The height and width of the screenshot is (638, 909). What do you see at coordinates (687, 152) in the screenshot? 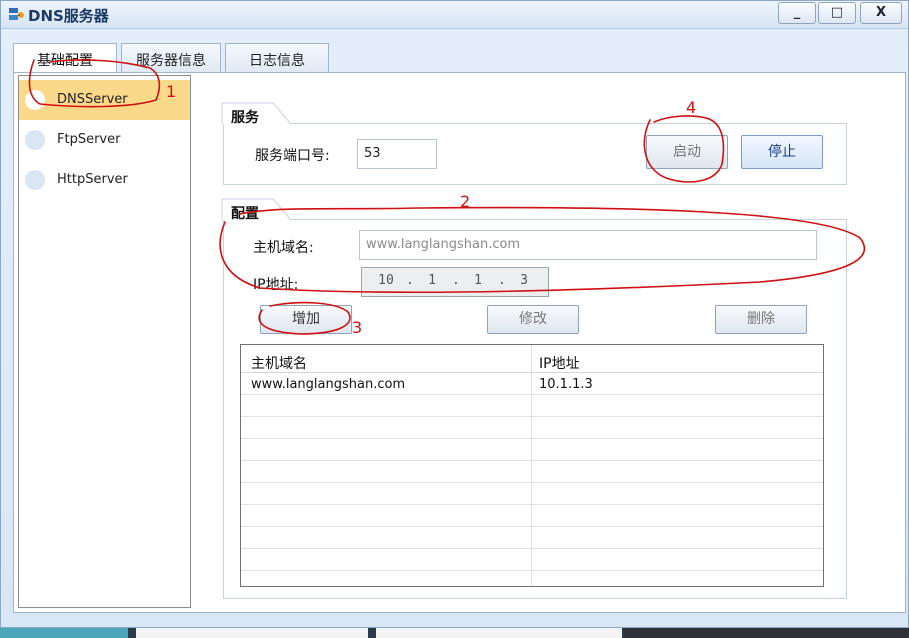
I see `start-button: 启动` at bounding box center [687, 152].